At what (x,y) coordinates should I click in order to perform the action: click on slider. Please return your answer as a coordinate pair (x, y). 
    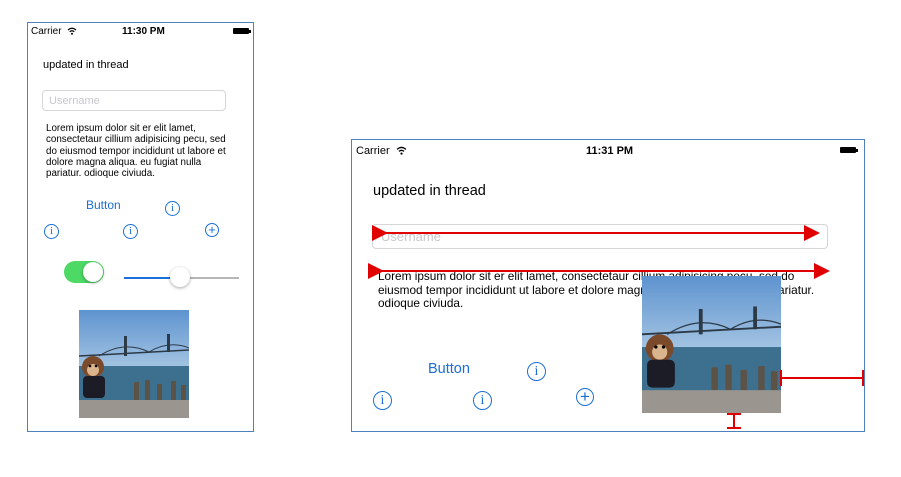
    Looking at the image, I should click on (181, 278).